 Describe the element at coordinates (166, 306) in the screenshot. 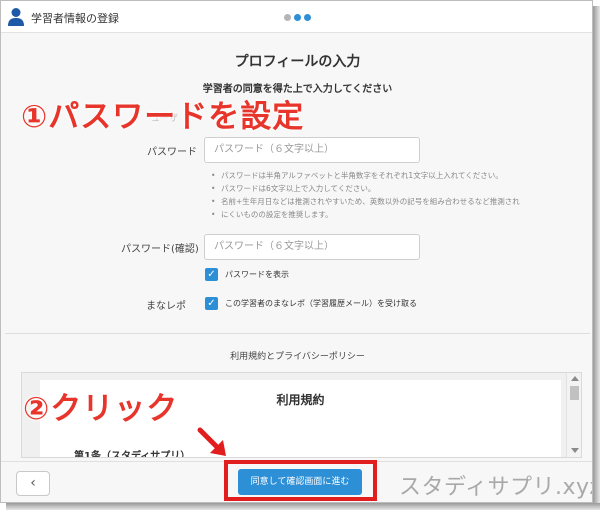

I see `manareport-label: まなレポ` at that location.